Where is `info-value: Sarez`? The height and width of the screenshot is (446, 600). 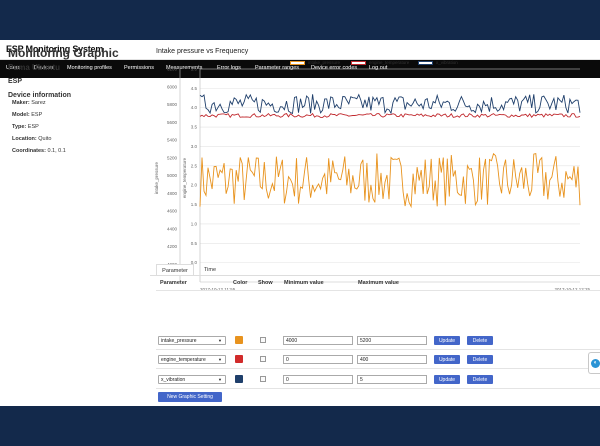
info-value: Sarez is located at coordinates (38, 103).